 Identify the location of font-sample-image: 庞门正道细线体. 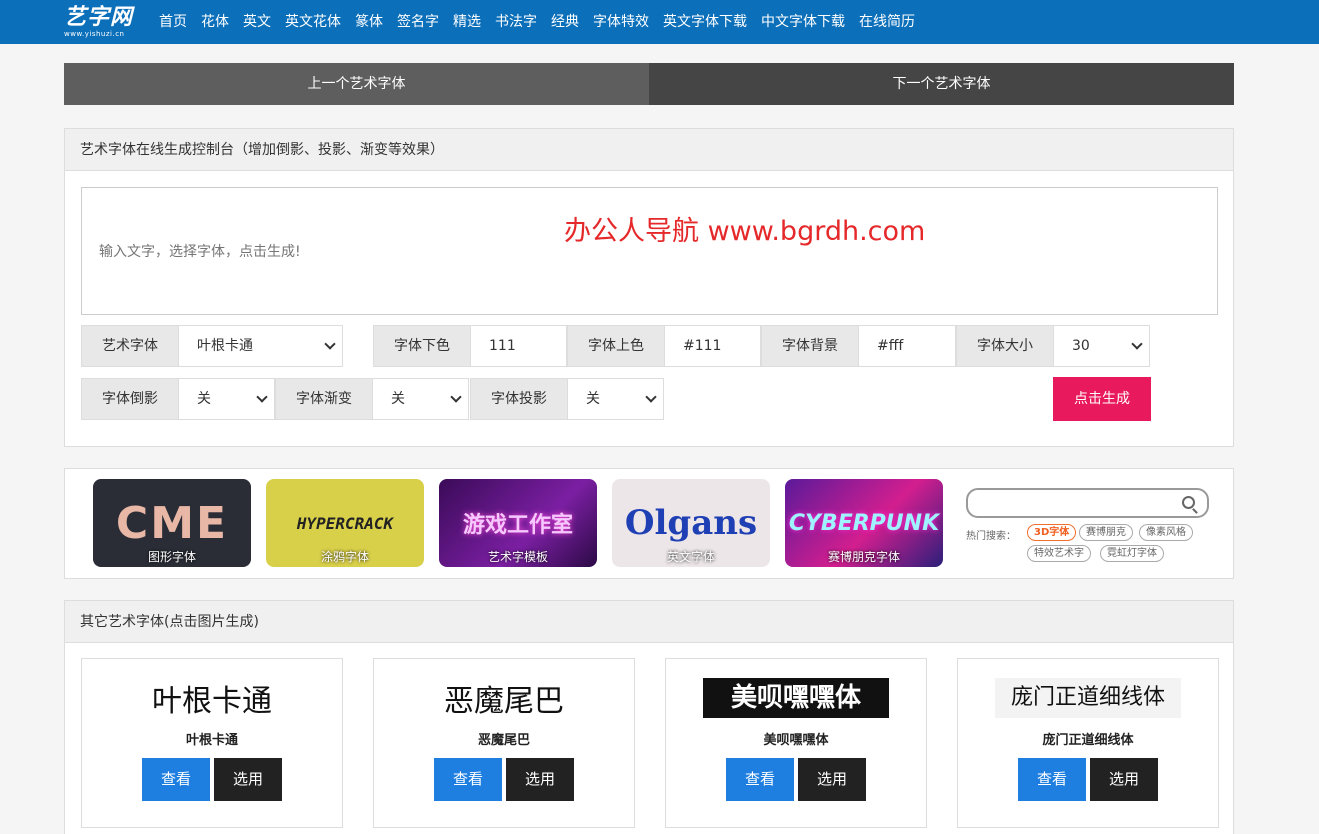
(1088, 698).